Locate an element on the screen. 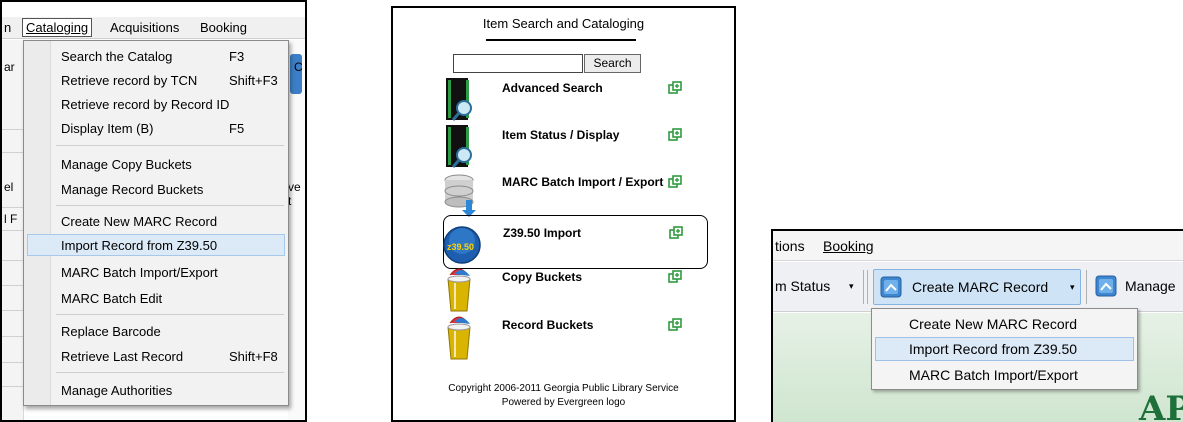  tool-marc-batch: MARC Batch Import / Export is located at coordinates (572, 194).